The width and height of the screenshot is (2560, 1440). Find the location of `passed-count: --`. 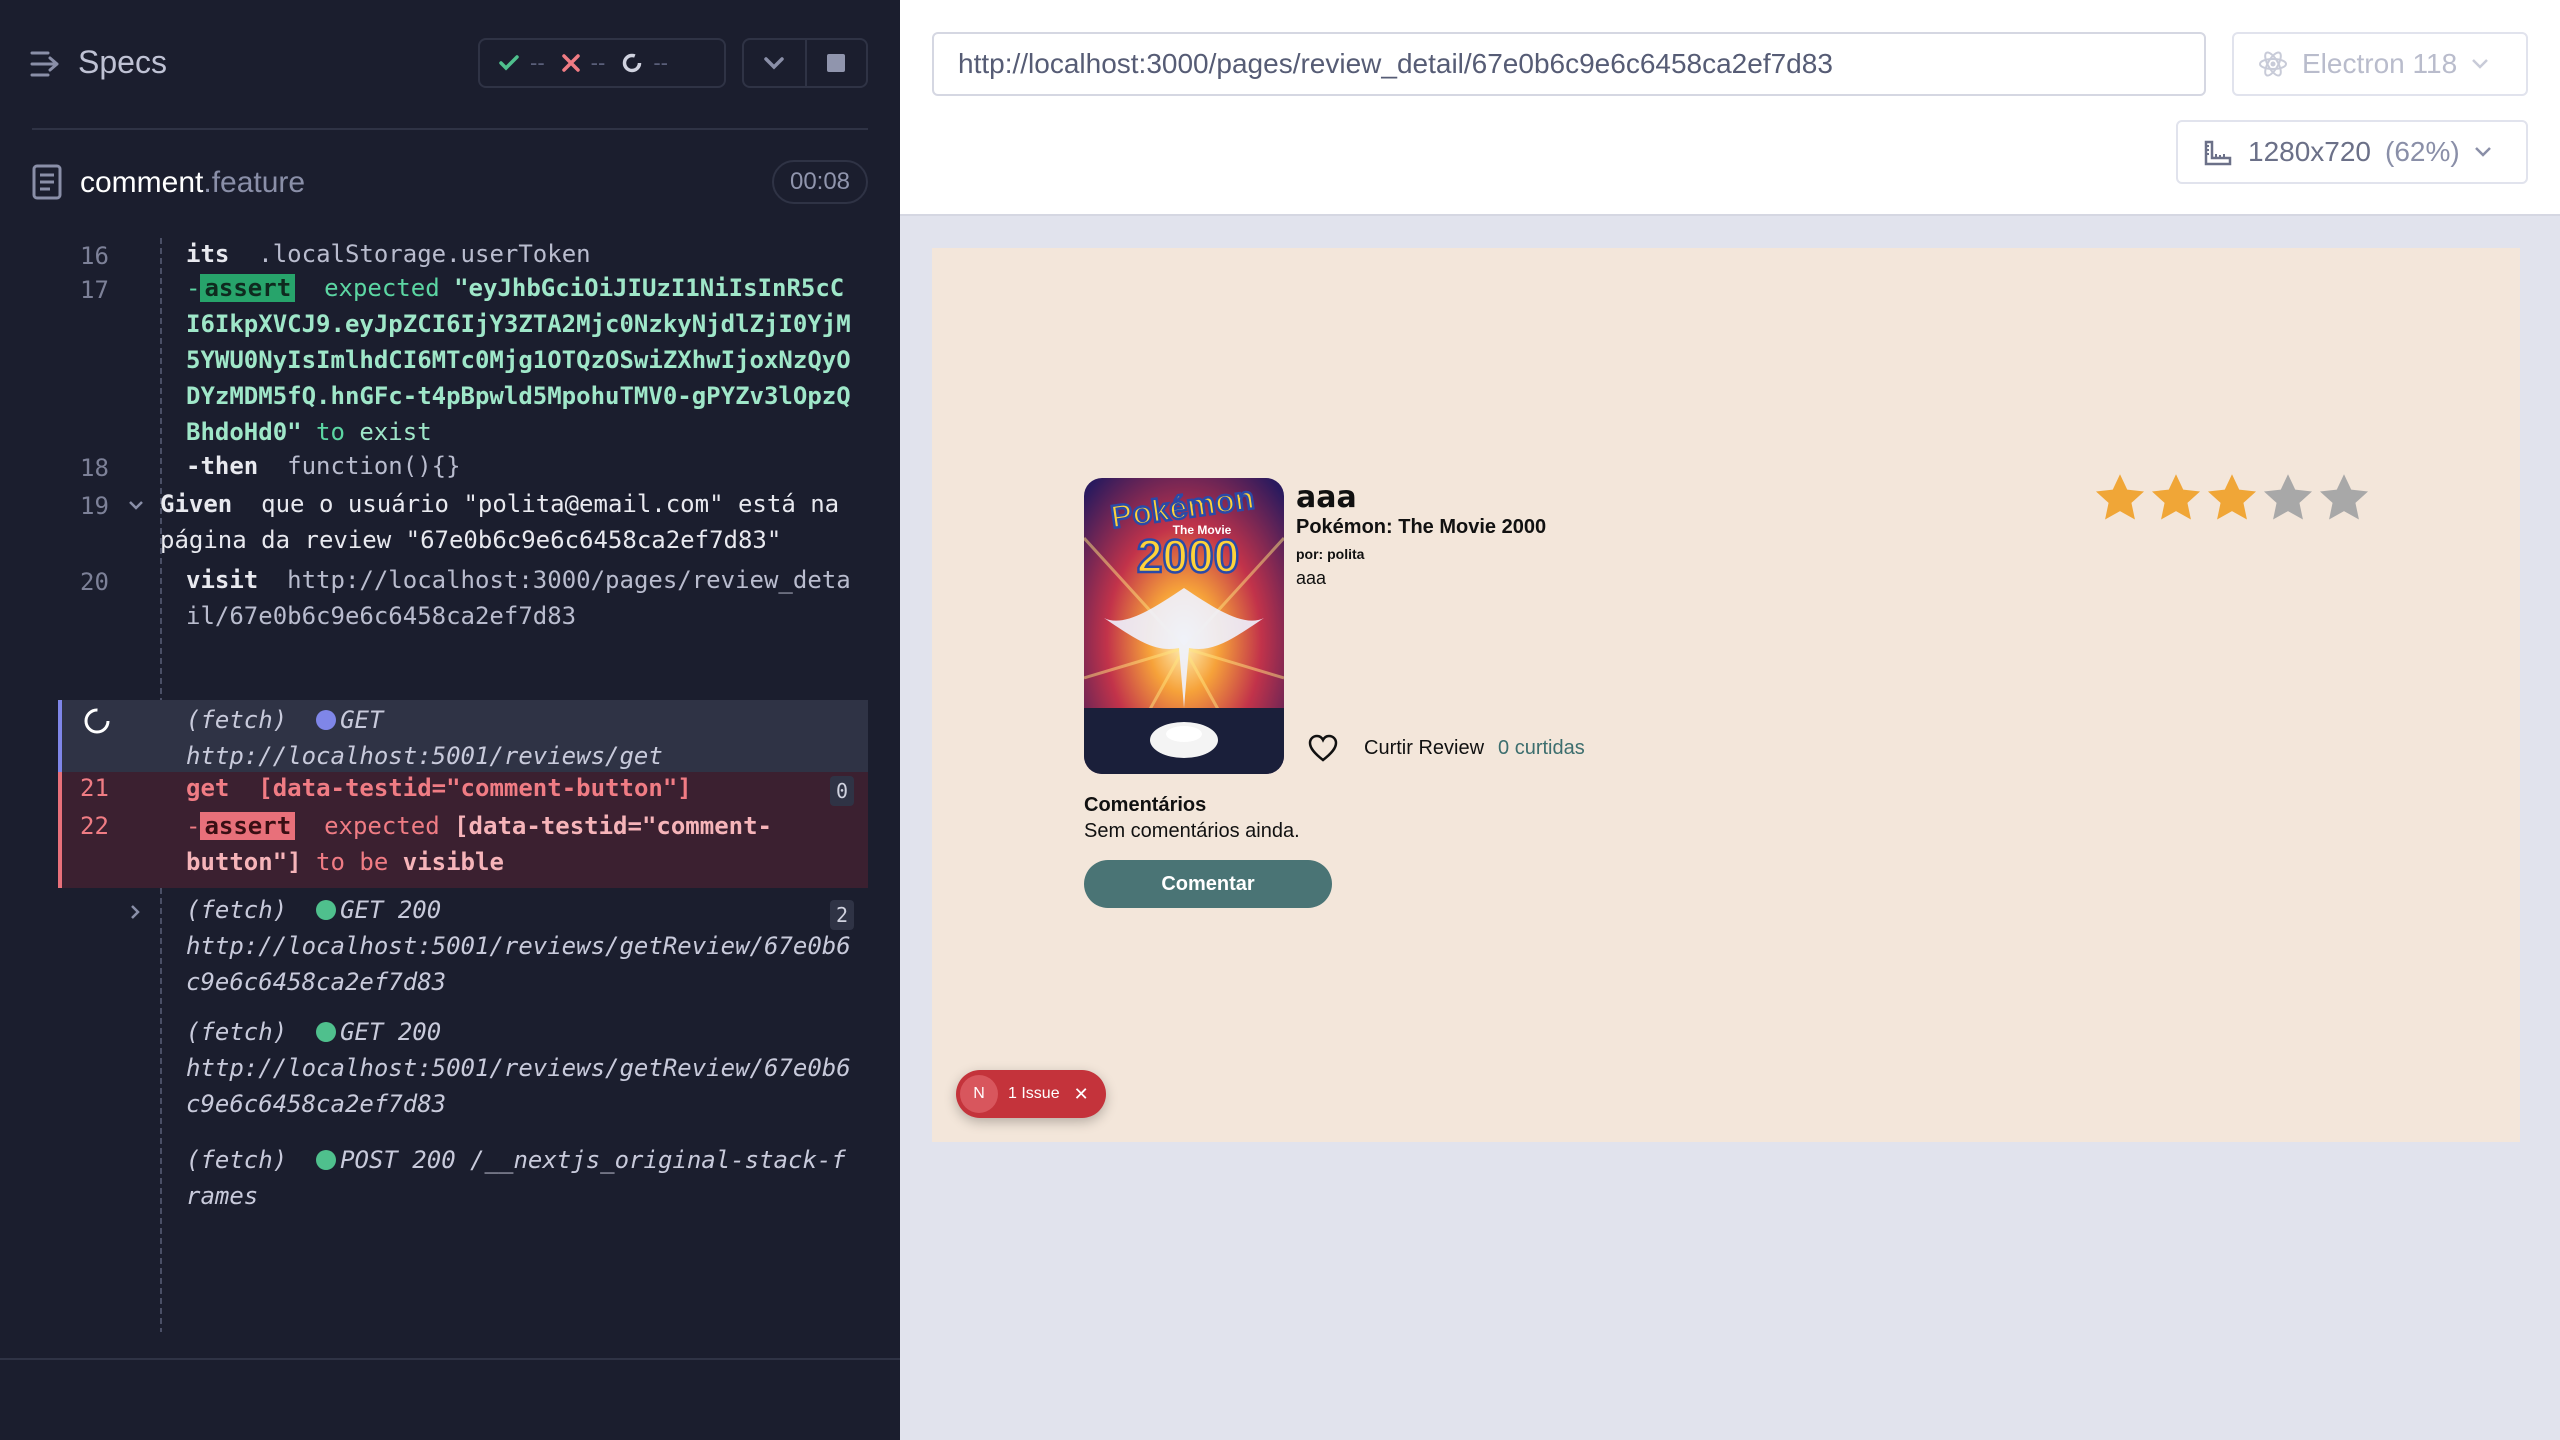

passed-count: -- is located at coordinates (537, 62).